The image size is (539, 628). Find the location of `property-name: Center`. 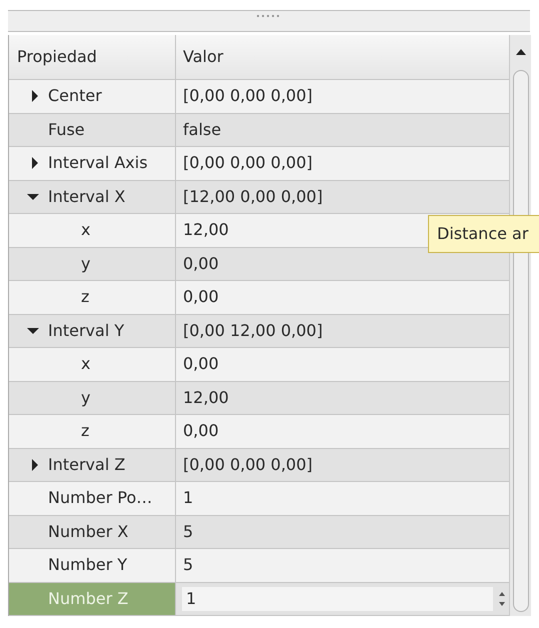

property-name: Center is located at coordinates (75, 96).